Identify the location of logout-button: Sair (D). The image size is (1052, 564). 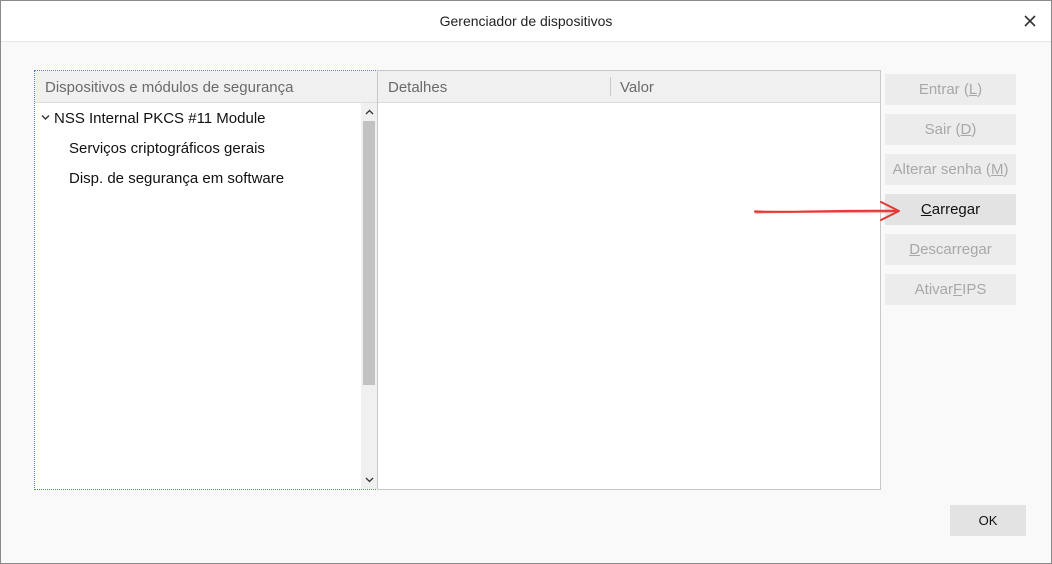
(950, 129).